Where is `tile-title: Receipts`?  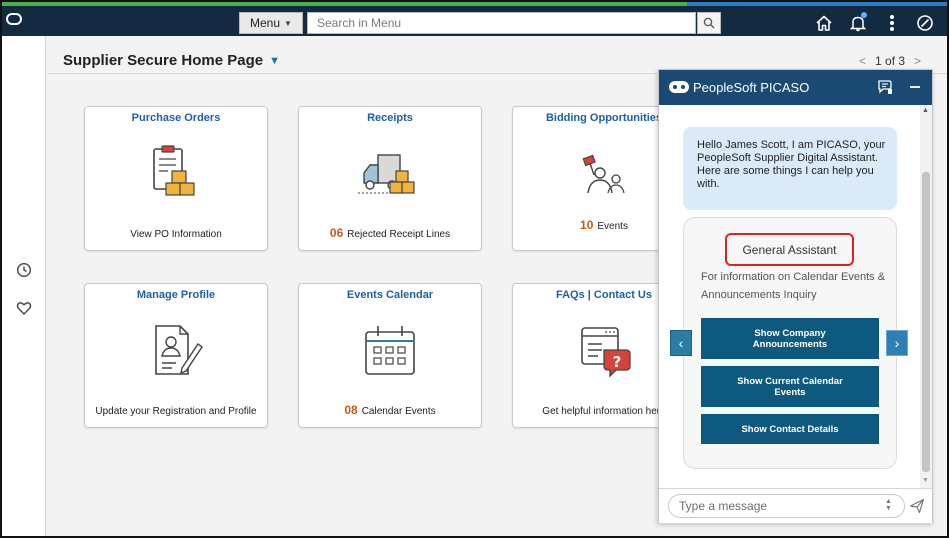
tile-title: Receipts is located at coordinates (390, 118).